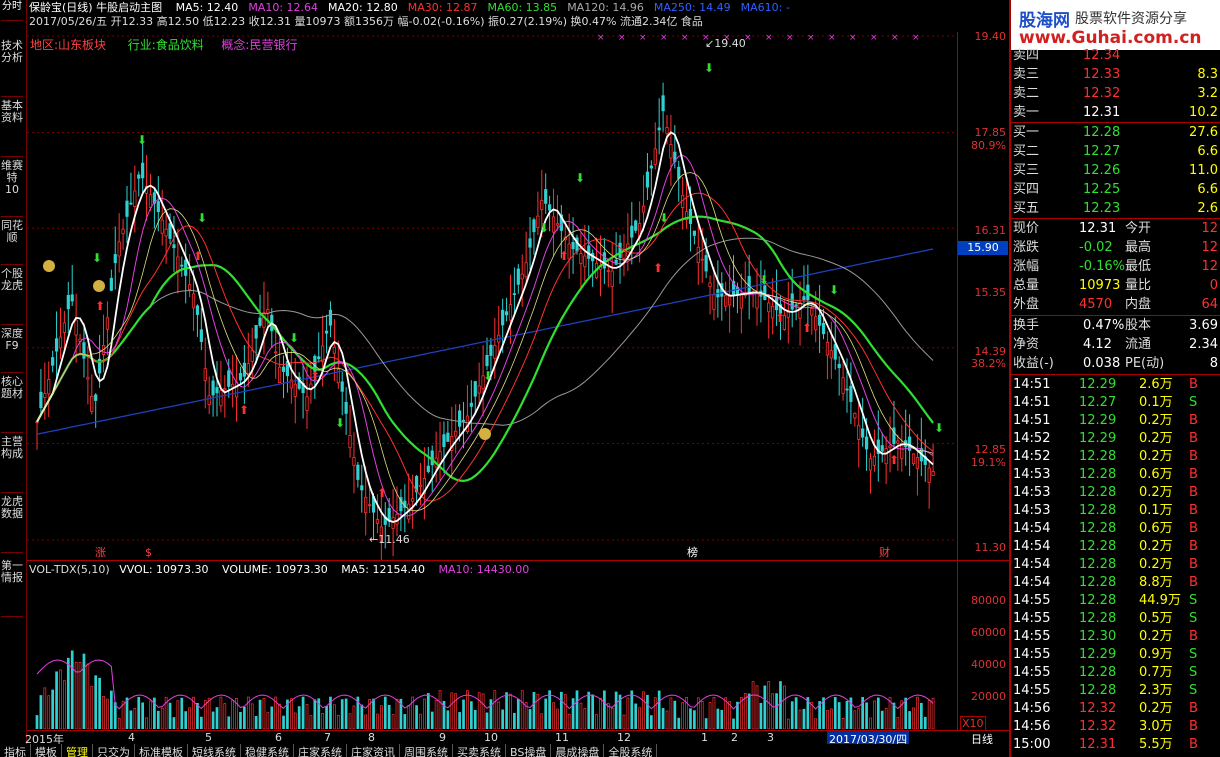  Describe the element at coordinates (12, 588) in the screenshot. I see `rail-btn-intel: 第一情报` at that location.